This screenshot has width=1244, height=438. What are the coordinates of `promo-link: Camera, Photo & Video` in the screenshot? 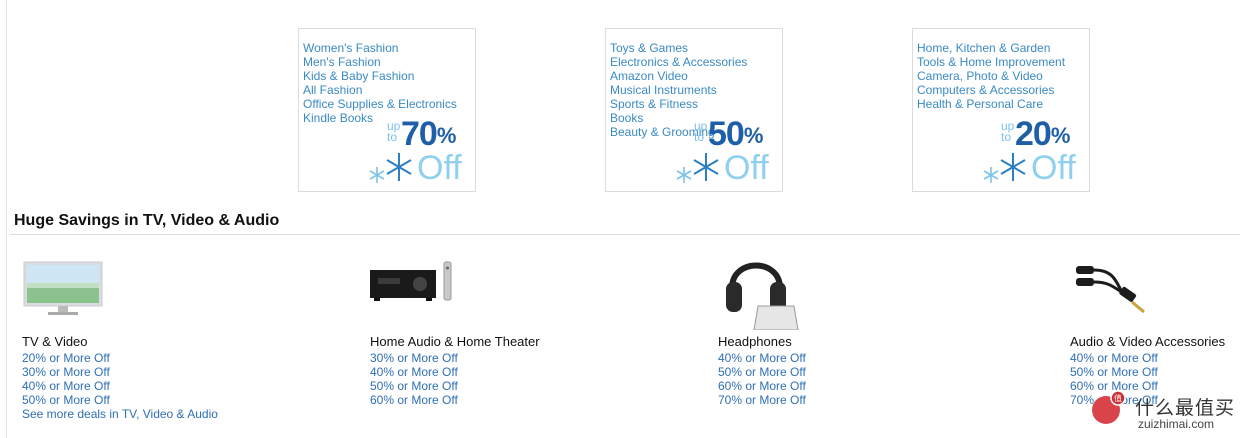 It's located at (991, 76).